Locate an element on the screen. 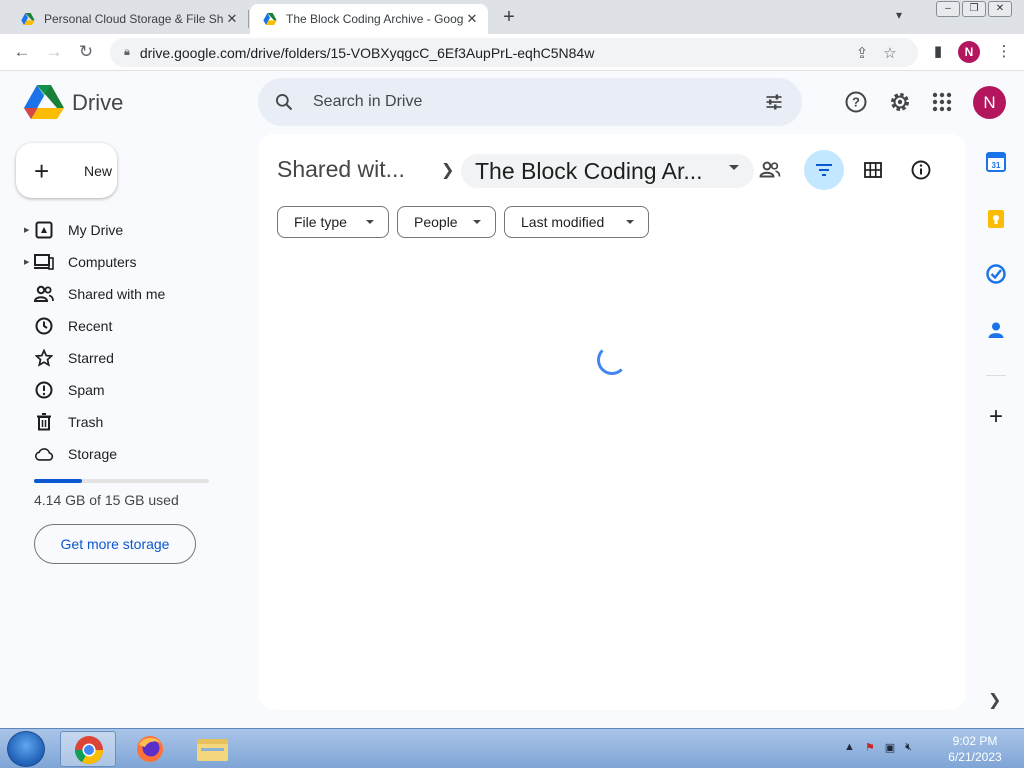  loading-spinner-icon is located at coordinates (612, 360).